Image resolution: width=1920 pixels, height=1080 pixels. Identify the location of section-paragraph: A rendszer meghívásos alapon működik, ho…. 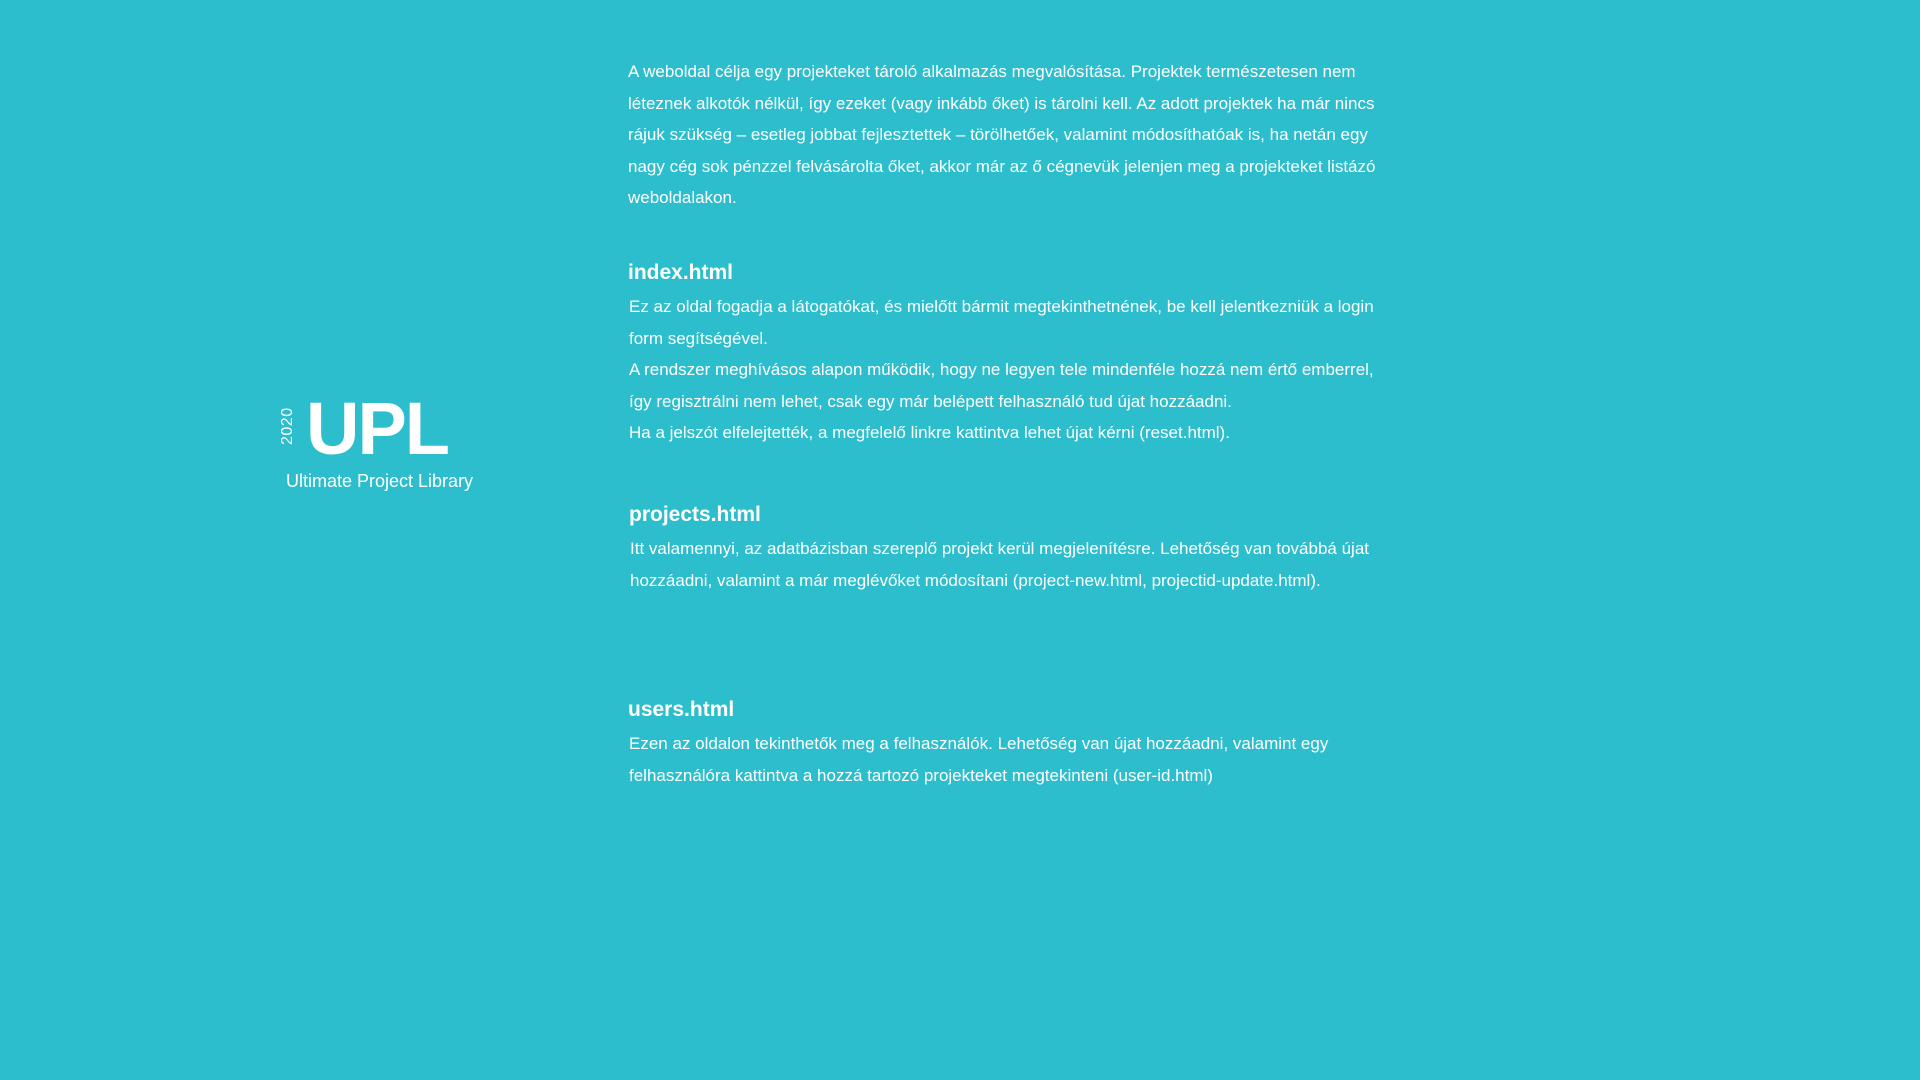
(1001, 385).